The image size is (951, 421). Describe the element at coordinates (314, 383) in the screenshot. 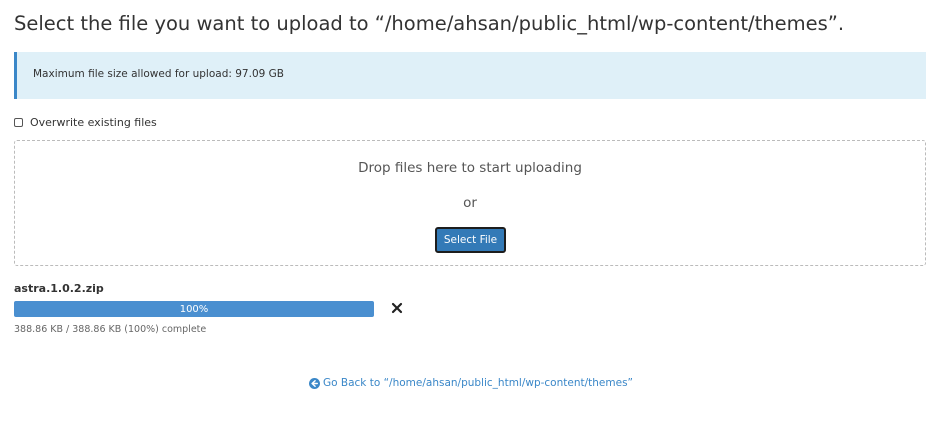

I see `arrow-circle-left-icon` at that location.